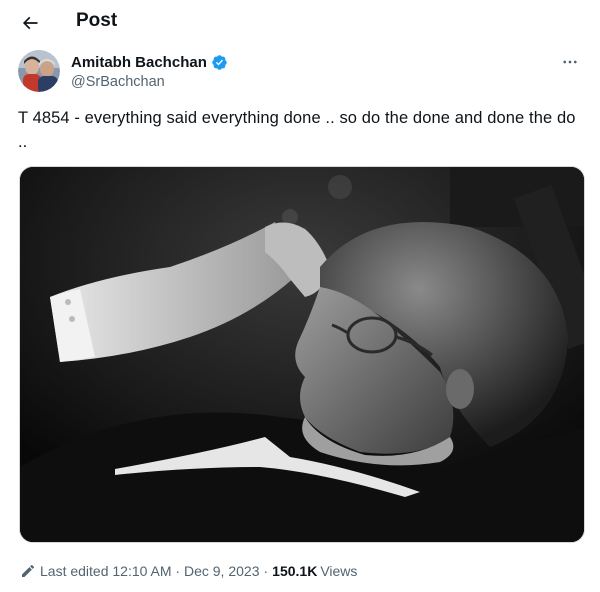 The width and height of the screenshot is (600, 592). Describe the element at coordinates (300, 23) in the screenshot. I see `post-header: Post` at that location.